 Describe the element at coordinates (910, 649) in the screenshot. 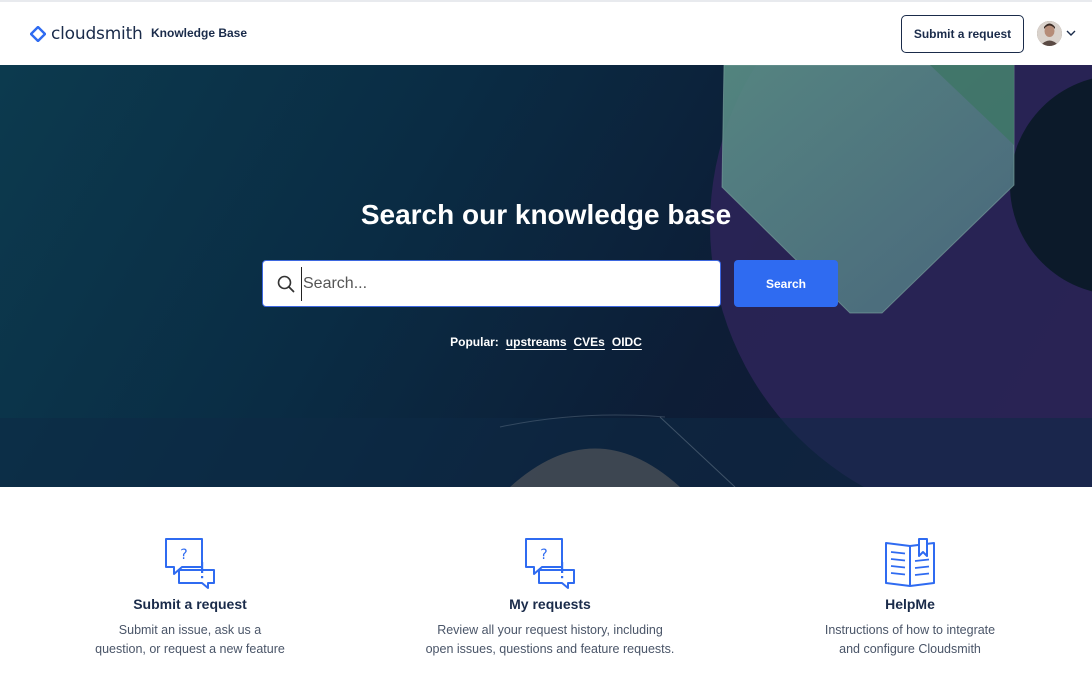

I see `card-description-line: and configure Cloudsmith` at that location.